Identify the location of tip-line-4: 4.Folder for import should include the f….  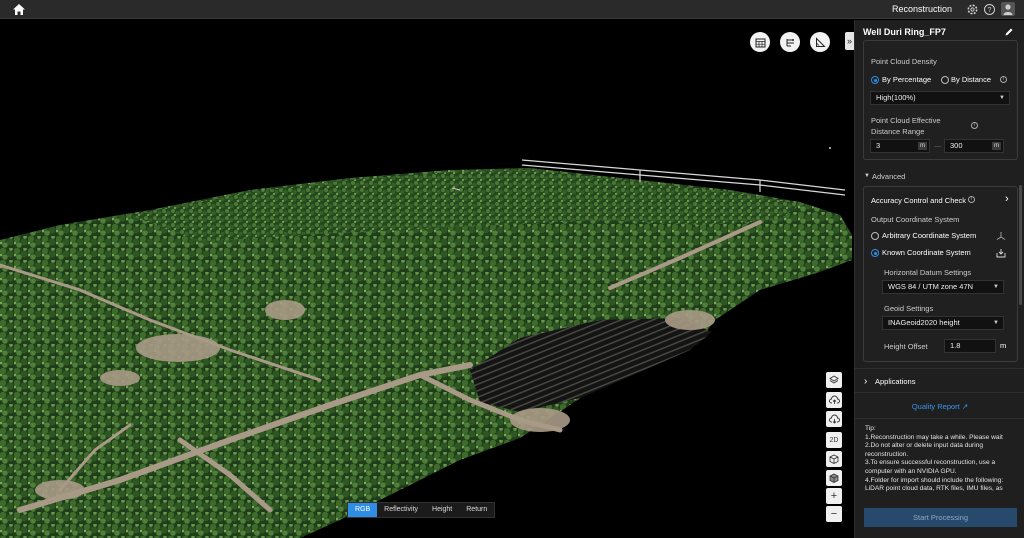
(934, 484).